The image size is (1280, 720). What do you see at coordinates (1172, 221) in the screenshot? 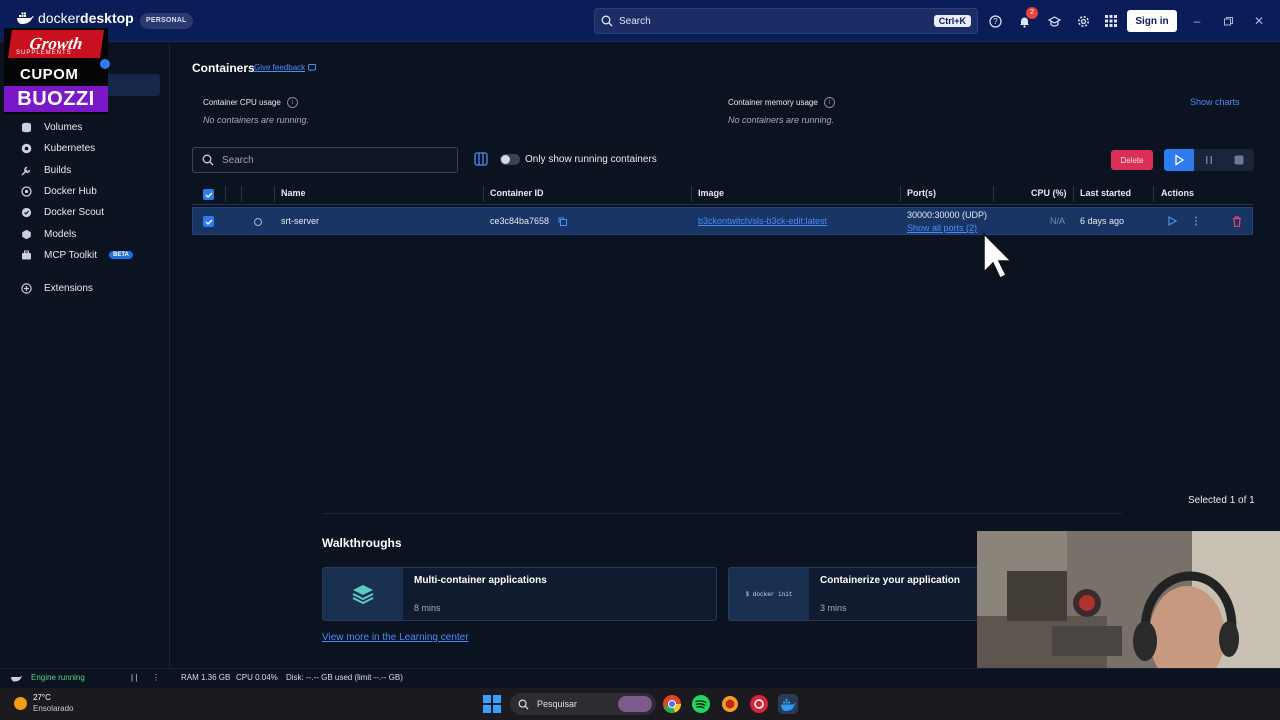
I see `row-start-icon` at bounding box center [1172, 221].